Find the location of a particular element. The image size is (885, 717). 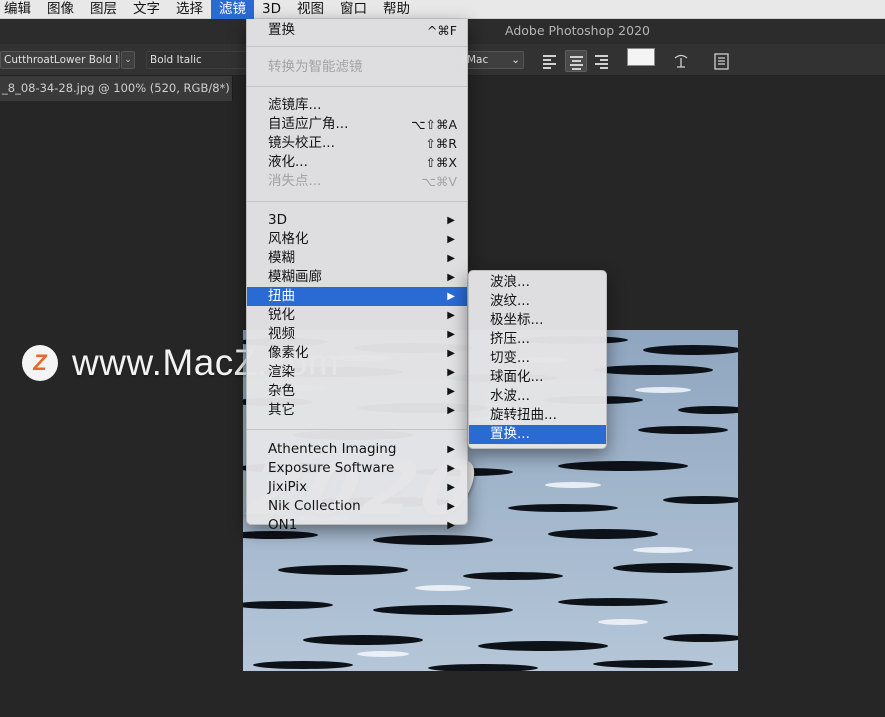

menu-item-render: 渲染 ▶ is located at coordinates (357, 372).